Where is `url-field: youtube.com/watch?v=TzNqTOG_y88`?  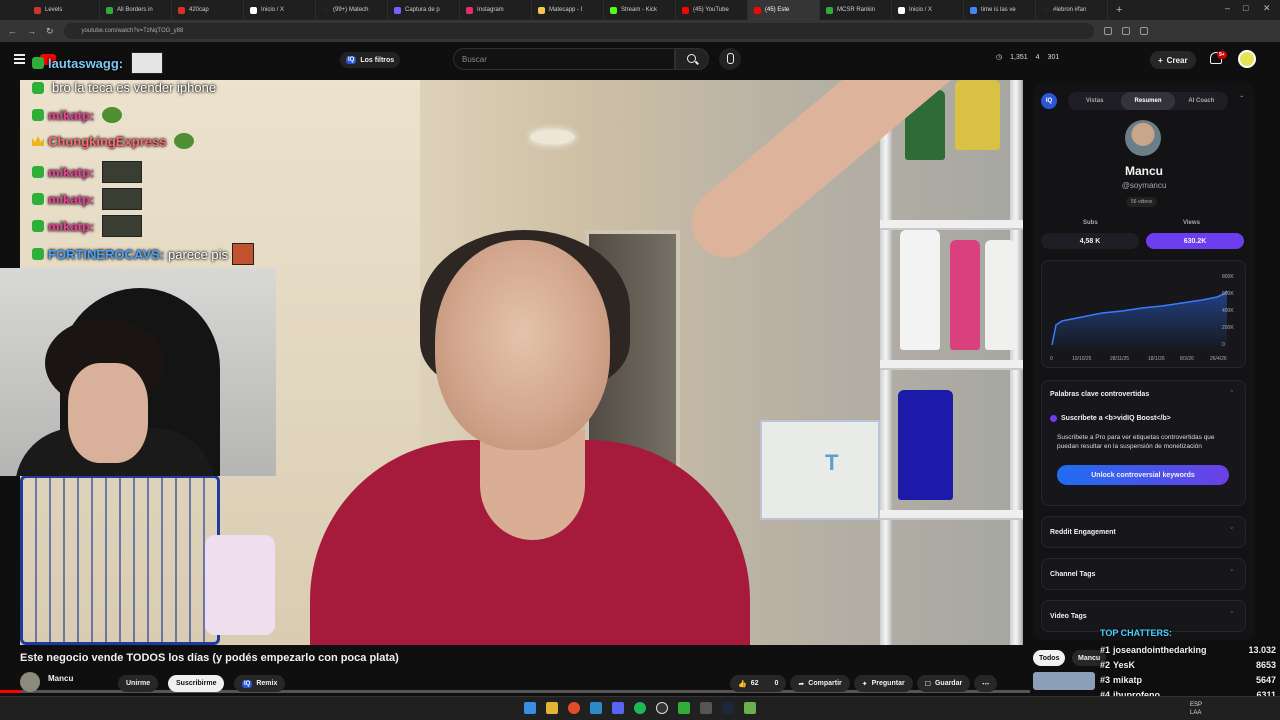 url-field: youtube.com/watch?v=TzNqTOG_y88 is located at coordinates (578, 31).